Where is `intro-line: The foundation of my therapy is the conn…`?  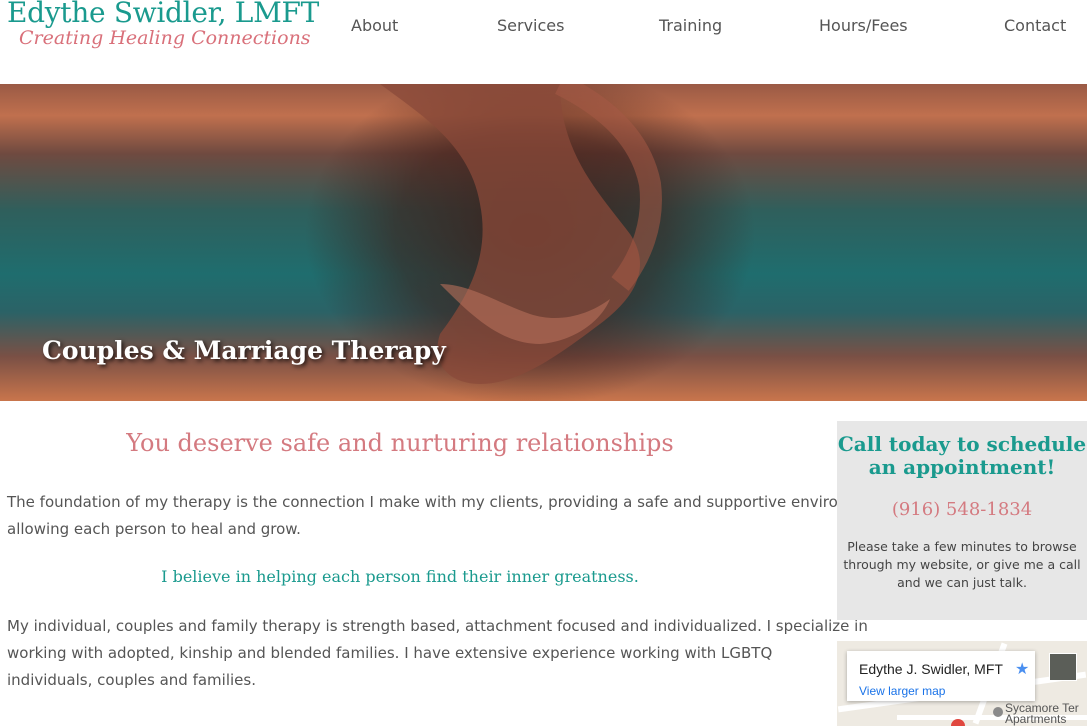 intro-line: The foundation of my therapy is the conn… is located at coordinates (447, 502).